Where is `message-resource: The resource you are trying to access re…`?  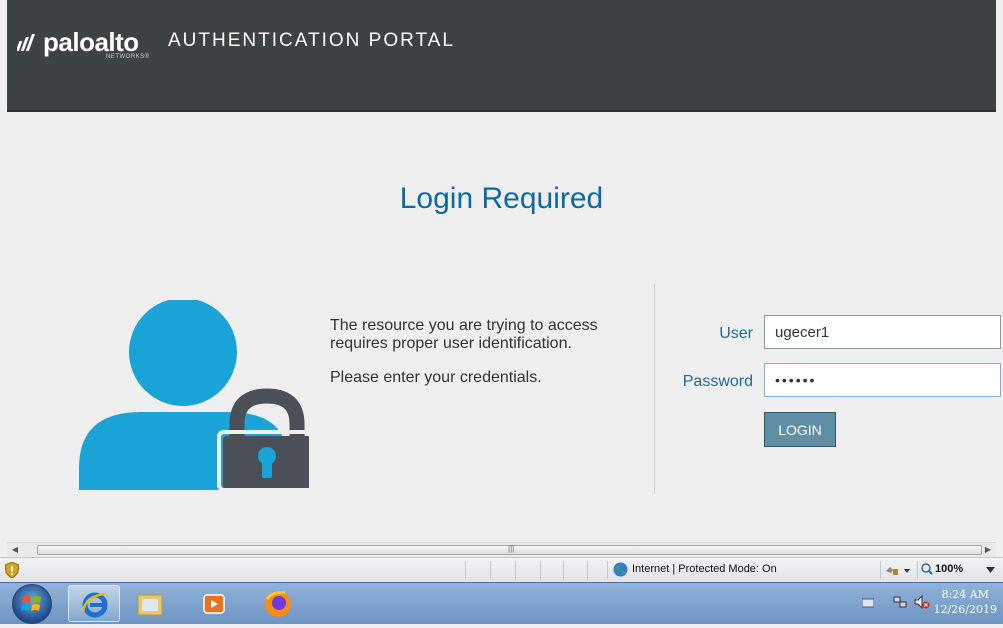
message-resource: The resource you are trying to access re… is located at coordinates (464, 334).